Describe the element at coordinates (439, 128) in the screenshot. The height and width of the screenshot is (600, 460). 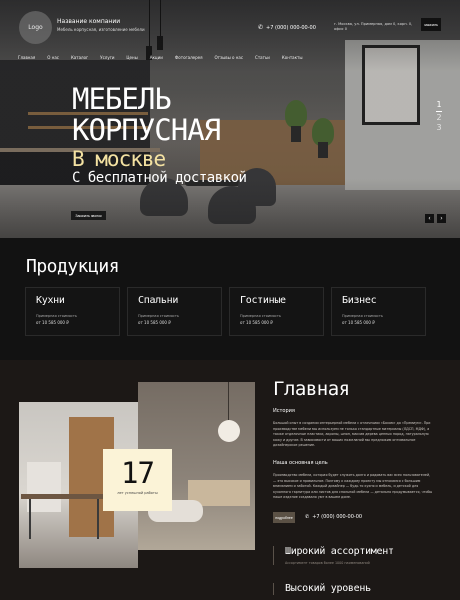
I see `slide-3: 3` at that location.